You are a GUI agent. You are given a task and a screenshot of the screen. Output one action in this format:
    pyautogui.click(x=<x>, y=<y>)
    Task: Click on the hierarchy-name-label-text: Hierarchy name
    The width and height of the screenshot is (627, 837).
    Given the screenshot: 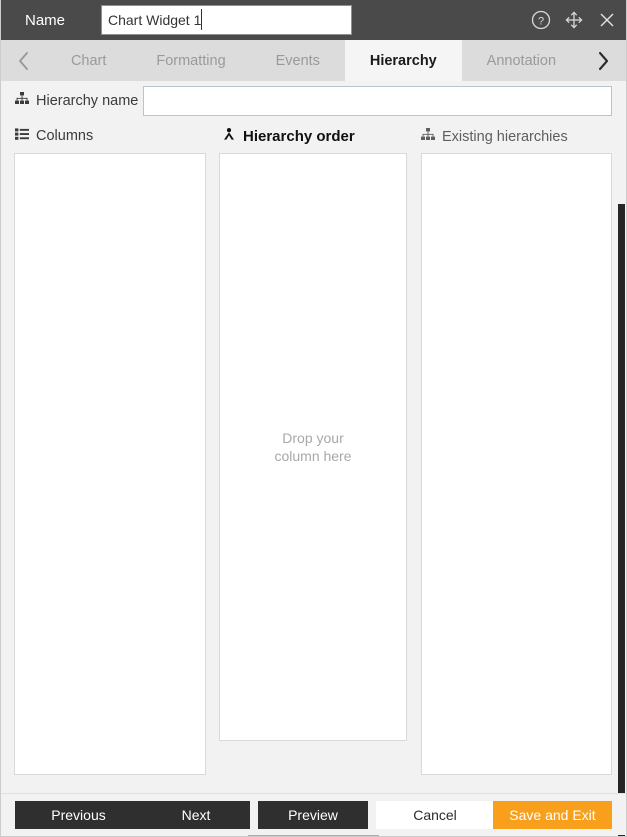 What is the action you would take?
    pyautogui.click(x=87, y=100)
    